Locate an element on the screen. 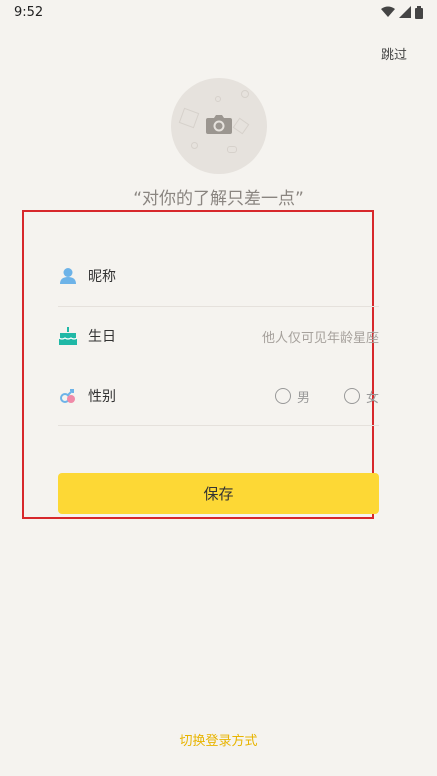 The width and height of the screenshot is (437, 776). birthday-label: 生日 is located at coordinates (102, 337).